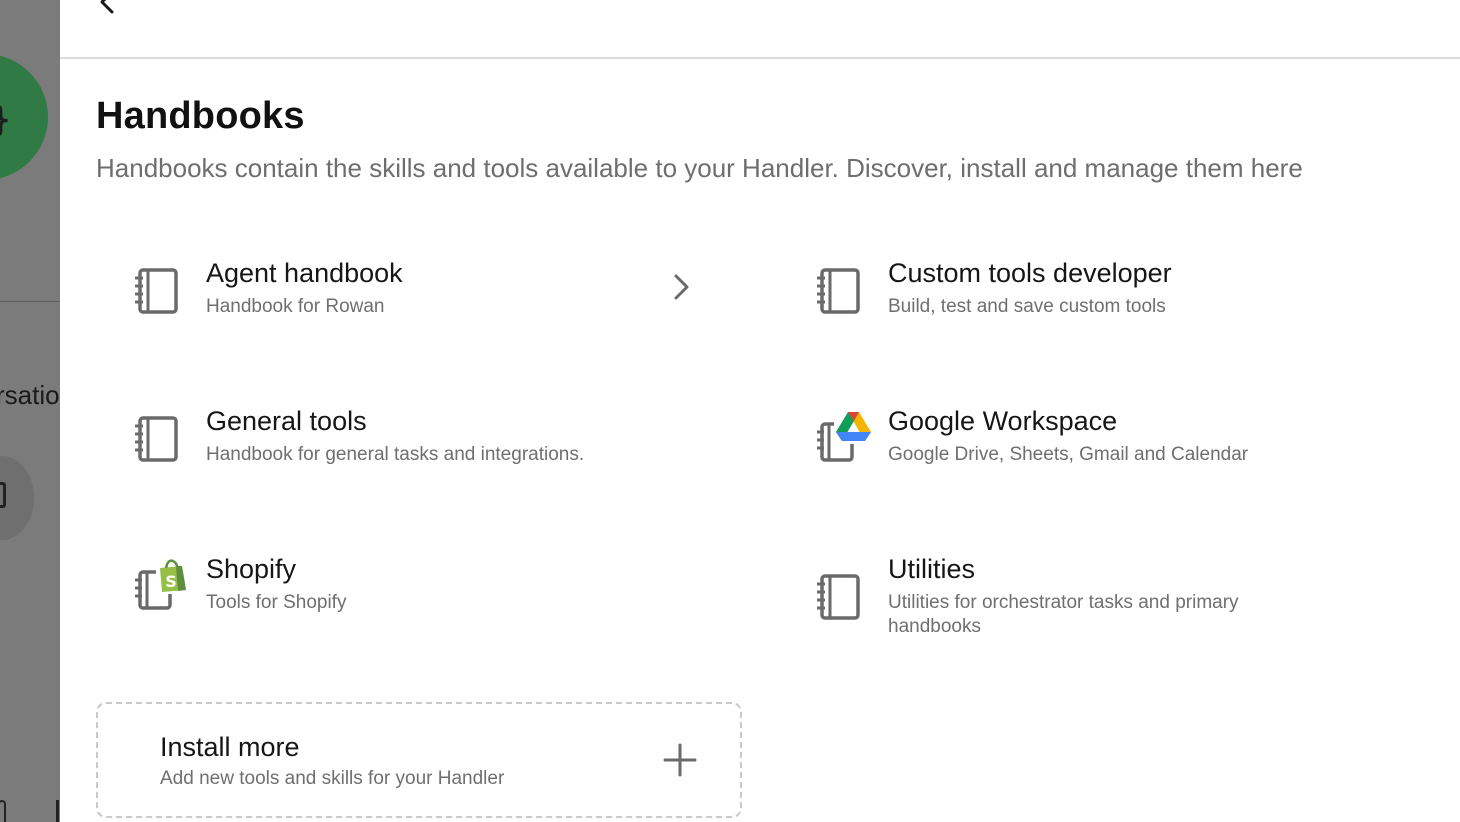  What do you see at coordinates (276, 602) in the screenshot?
I see `handbook-description: Tools for Shopify` at bounding box center [276, 602].